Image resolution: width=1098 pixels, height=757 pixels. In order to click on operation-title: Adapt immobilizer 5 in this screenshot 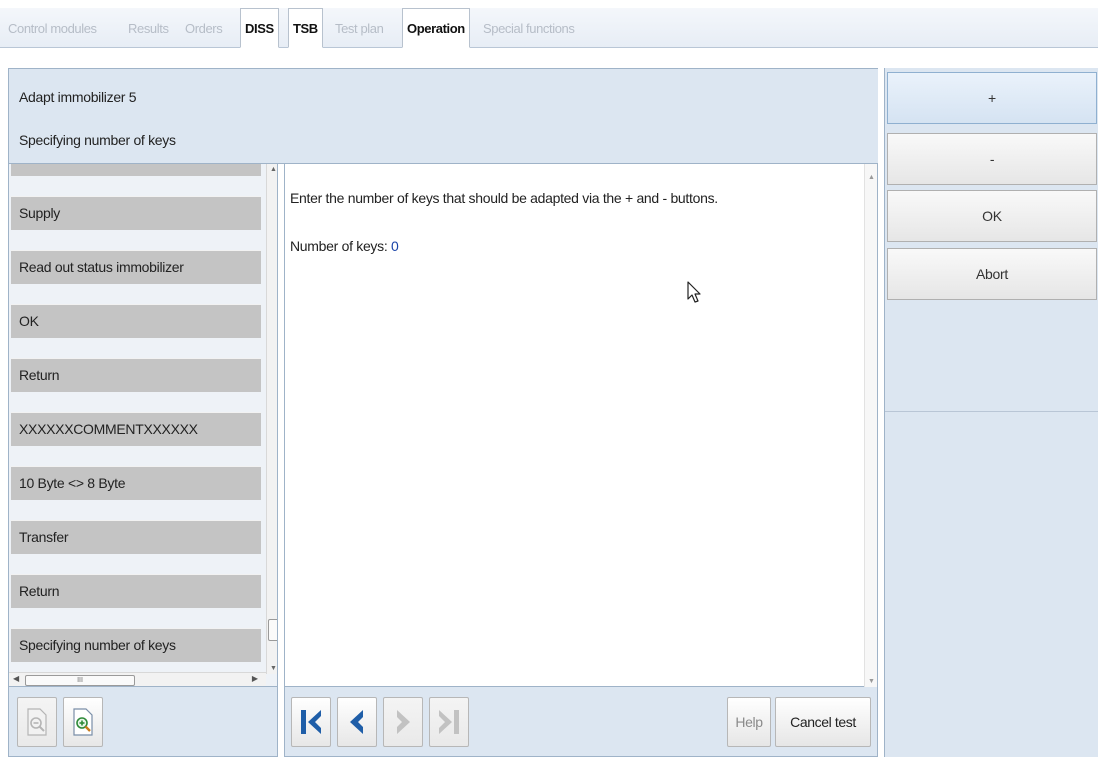, I will do `click(78, 97)`.